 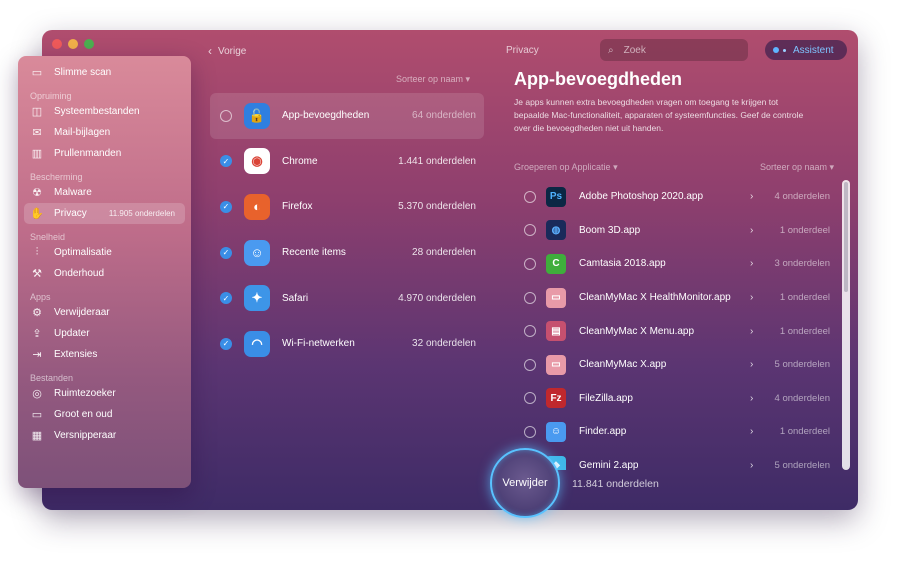 What do you see at coordinates (83, 252) in the screenshot?
I see `sidebar-item-label: Optimalisatie` at bounding box center [83, 252].